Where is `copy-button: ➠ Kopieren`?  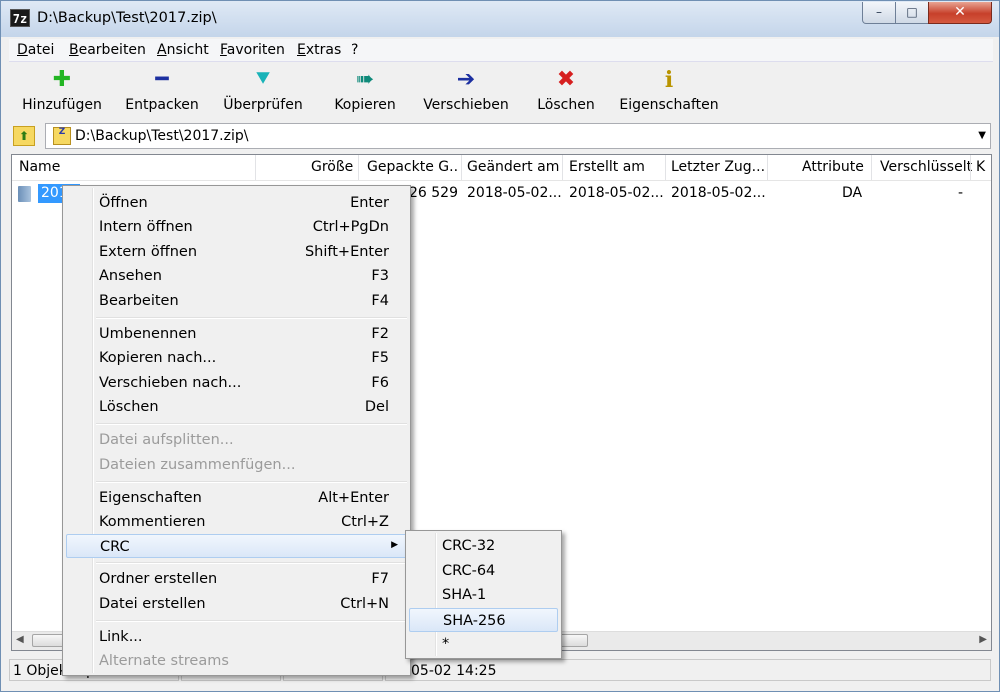
copy-button: ➠ Kopieren is located at coordinates (365, 89).